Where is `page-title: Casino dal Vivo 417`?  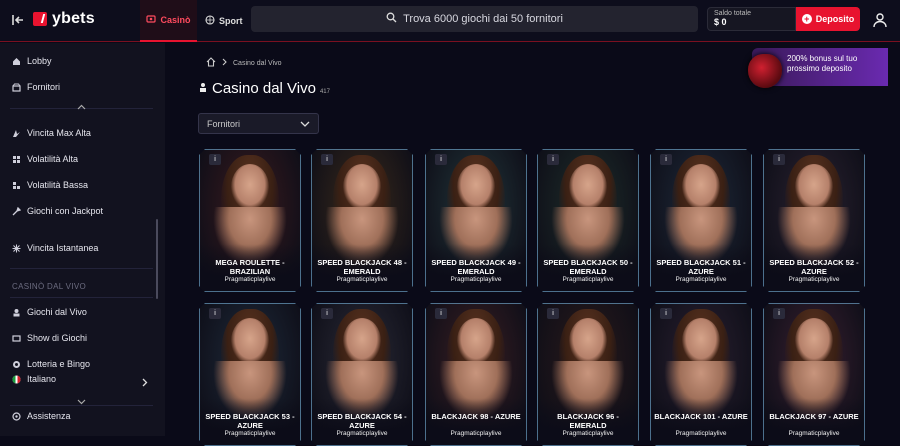 page-title: Casino dal Vivo 417 is located at coordinates (264, 89).